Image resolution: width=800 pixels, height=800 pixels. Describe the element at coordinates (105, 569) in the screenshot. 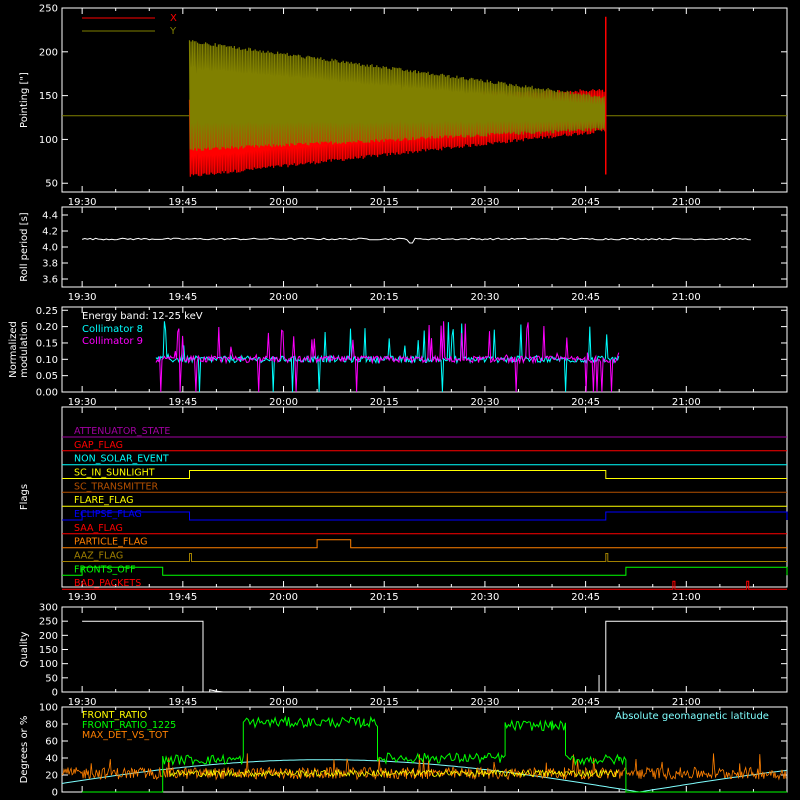

I see `flag-label: FRONTS_OFF` at that location.